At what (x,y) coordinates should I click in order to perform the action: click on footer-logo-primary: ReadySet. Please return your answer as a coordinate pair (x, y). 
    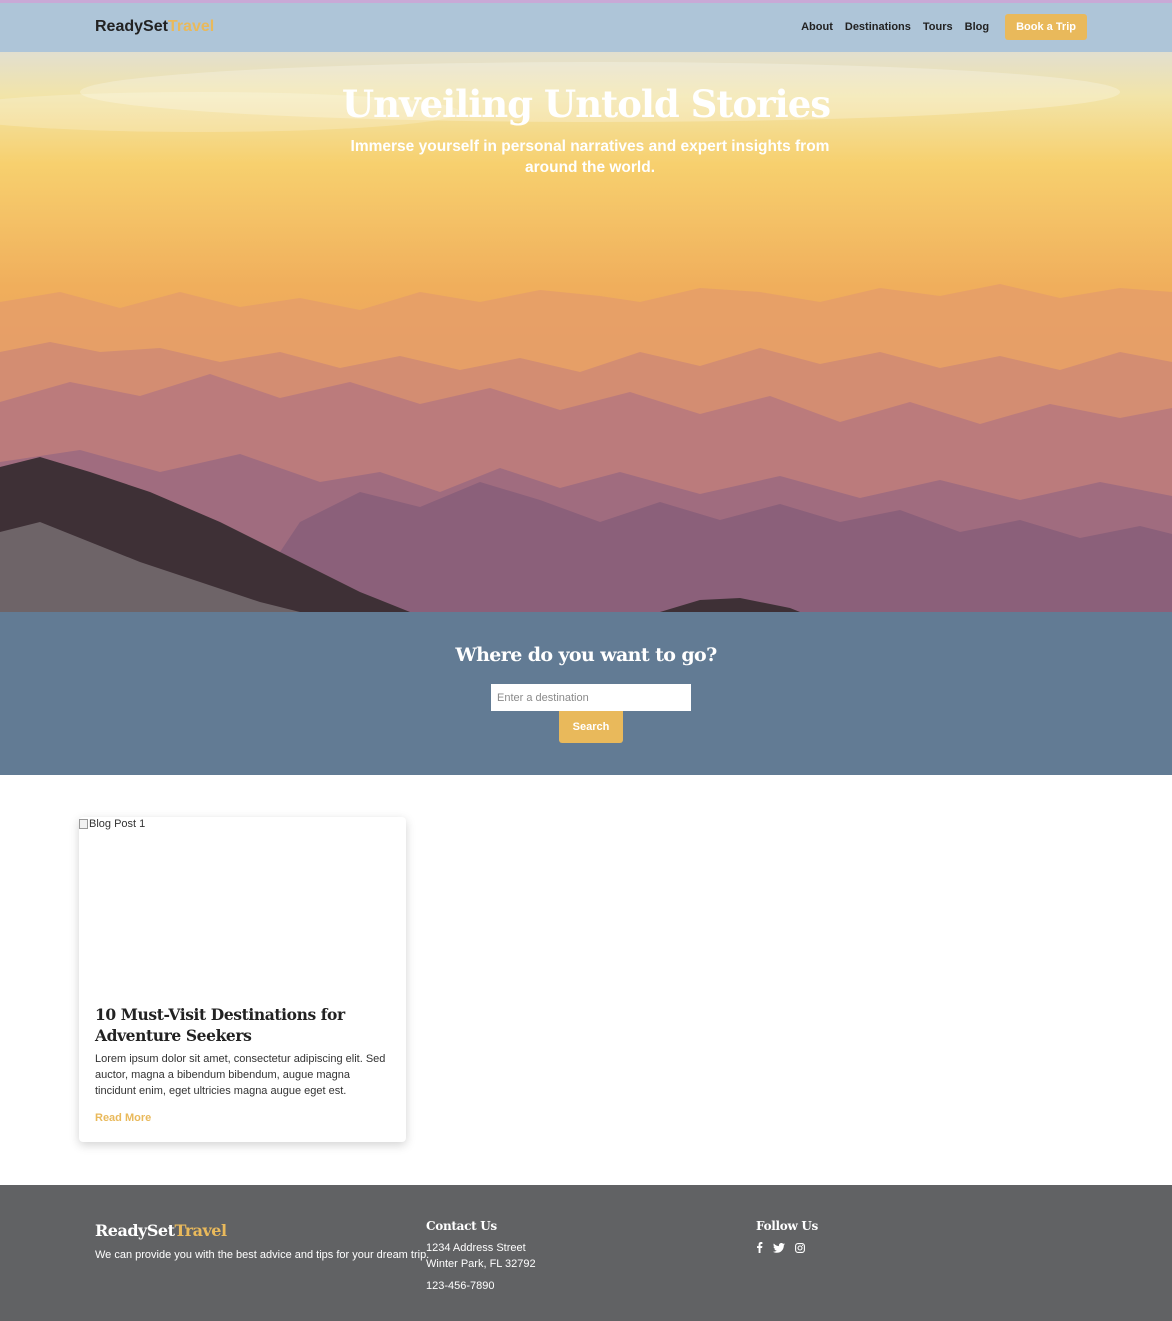
    Looking at the image, I should click on (135, 1230).